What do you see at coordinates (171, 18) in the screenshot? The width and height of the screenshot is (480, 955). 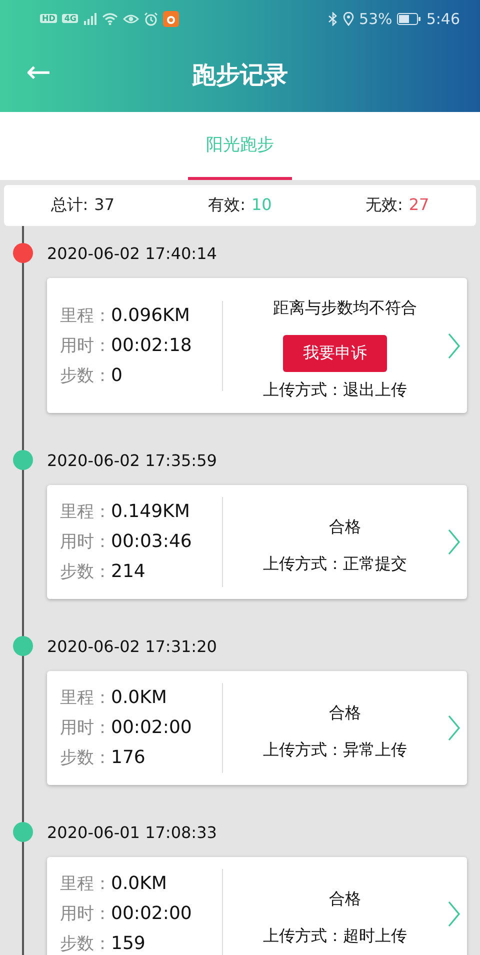 I see `app-icon` at bounding box center [171, 18].